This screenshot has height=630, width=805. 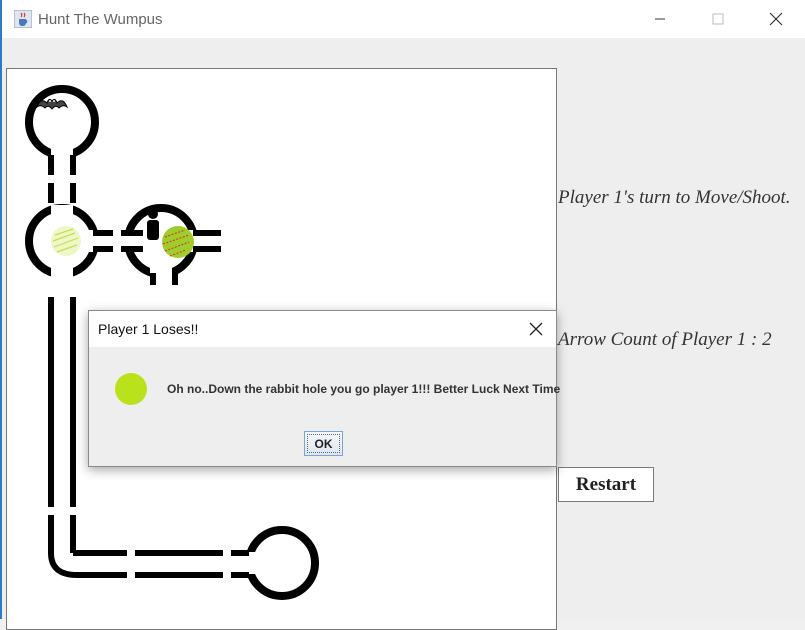 I want to click on minimize-icon, so click(x=660, y=19).